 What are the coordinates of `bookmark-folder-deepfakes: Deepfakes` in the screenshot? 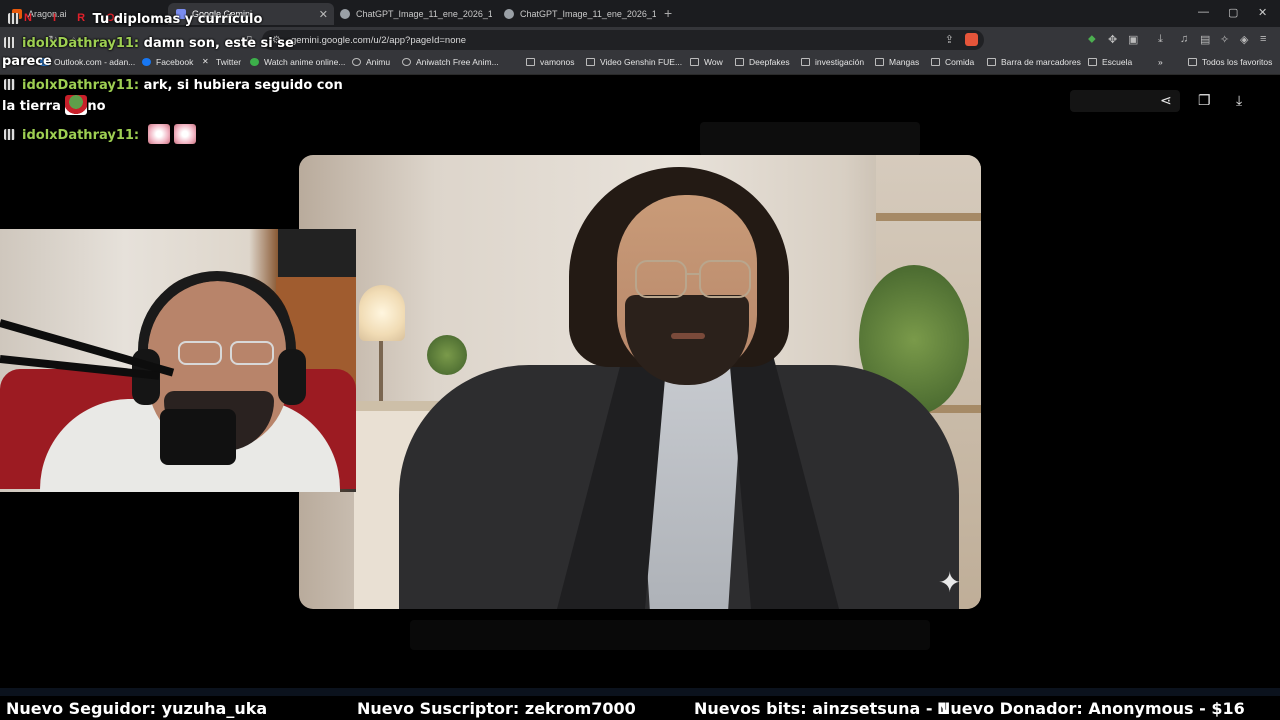 It's located at (762, 62).